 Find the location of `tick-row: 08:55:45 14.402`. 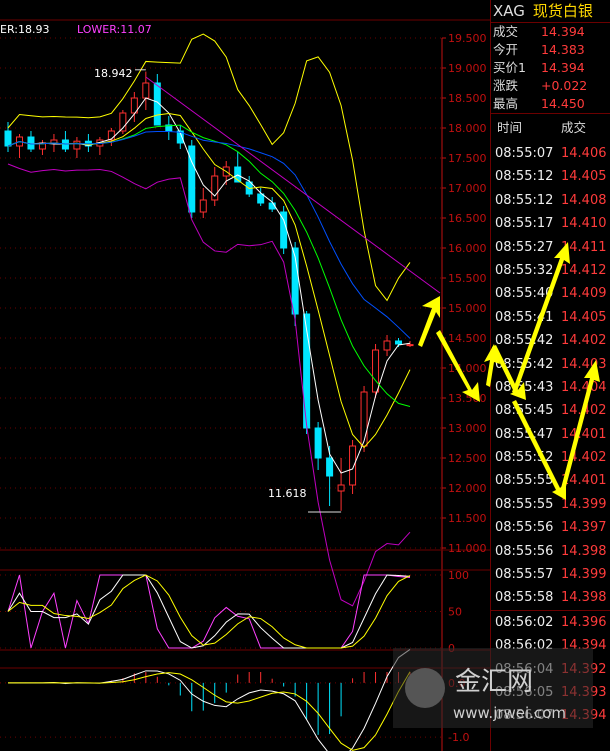

tick-row: 08:55:45 14.402 is located at coordinates (550, 410).